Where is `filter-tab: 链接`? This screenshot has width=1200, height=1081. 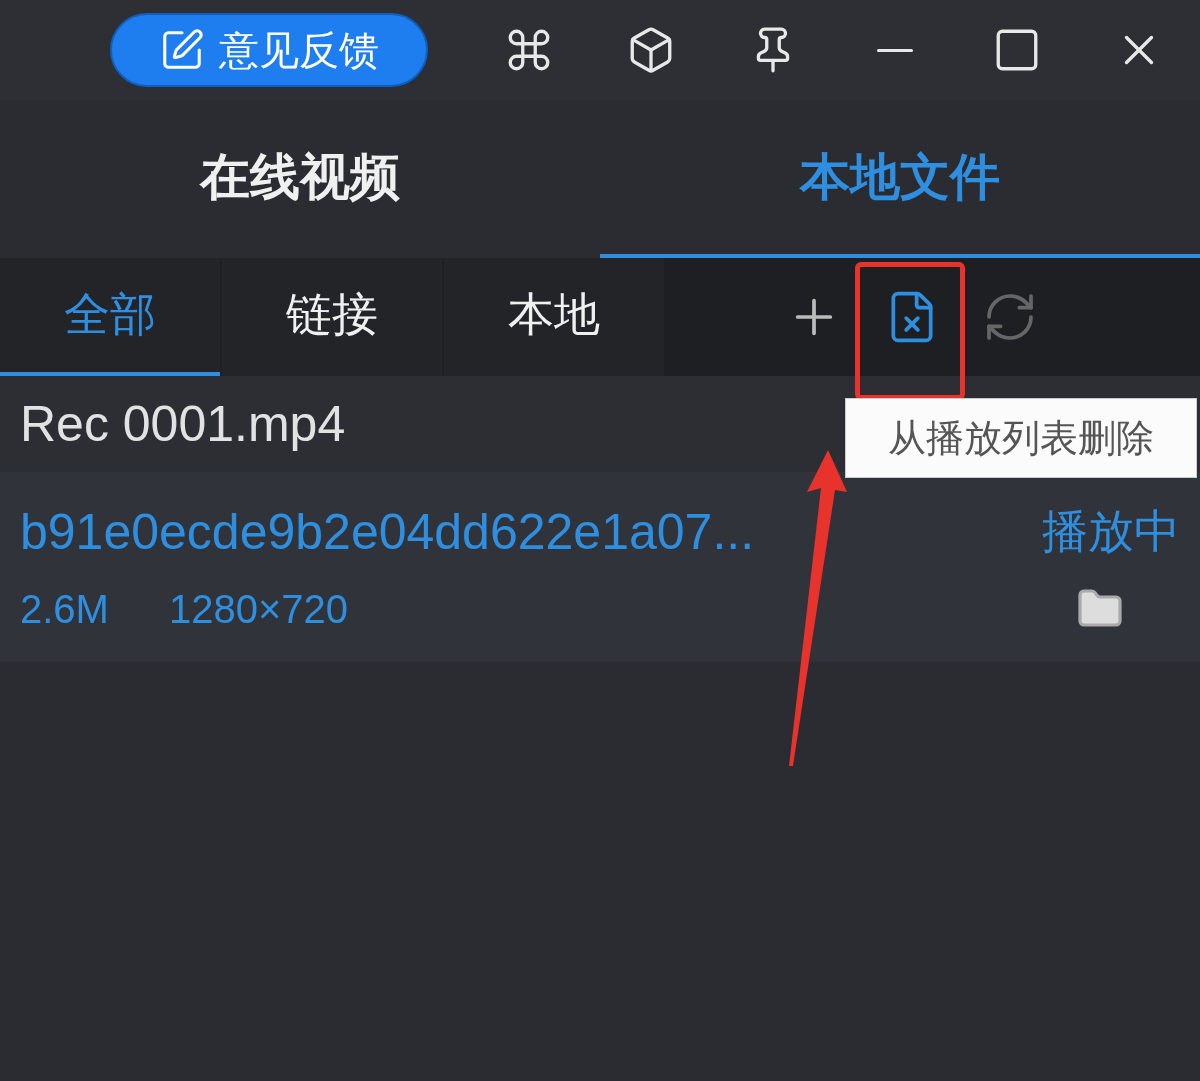 filter-tab: 链接 is located at coordinates (332, 317).